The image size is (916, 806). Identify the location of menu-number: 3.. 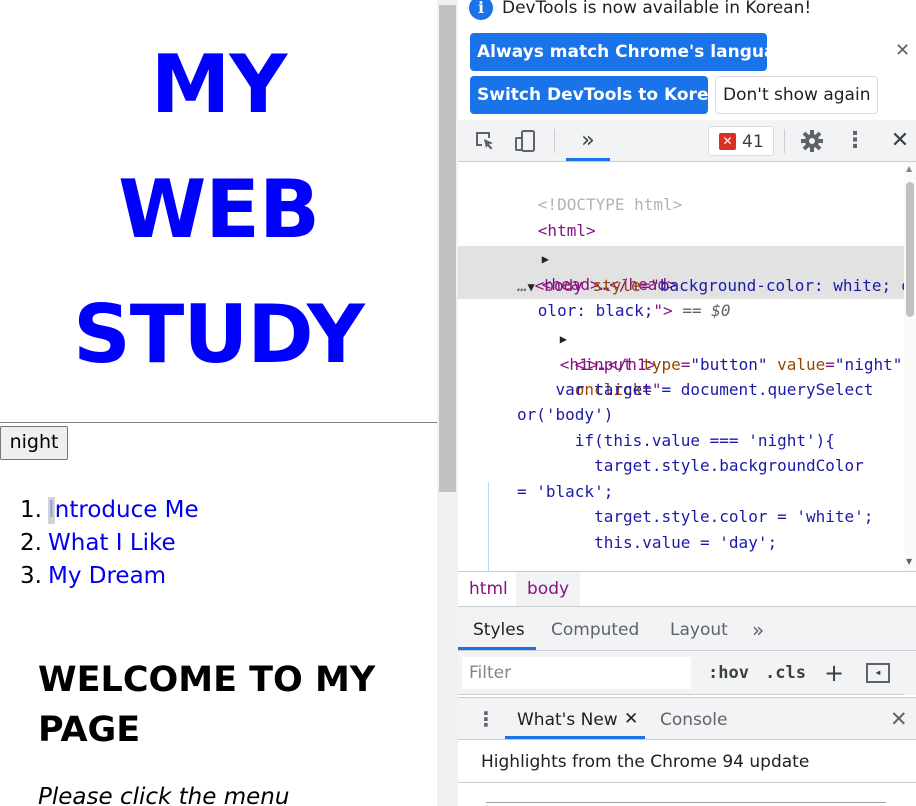
(31, 576).